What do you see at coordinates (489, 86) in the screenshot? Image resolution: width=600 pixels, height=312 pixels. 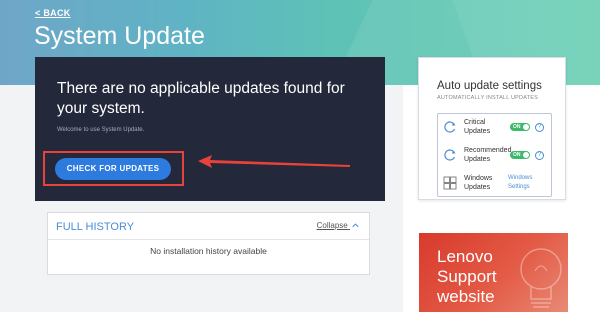 I see `auto-update-title: Auto update settings` at bounding box center [489, 86].